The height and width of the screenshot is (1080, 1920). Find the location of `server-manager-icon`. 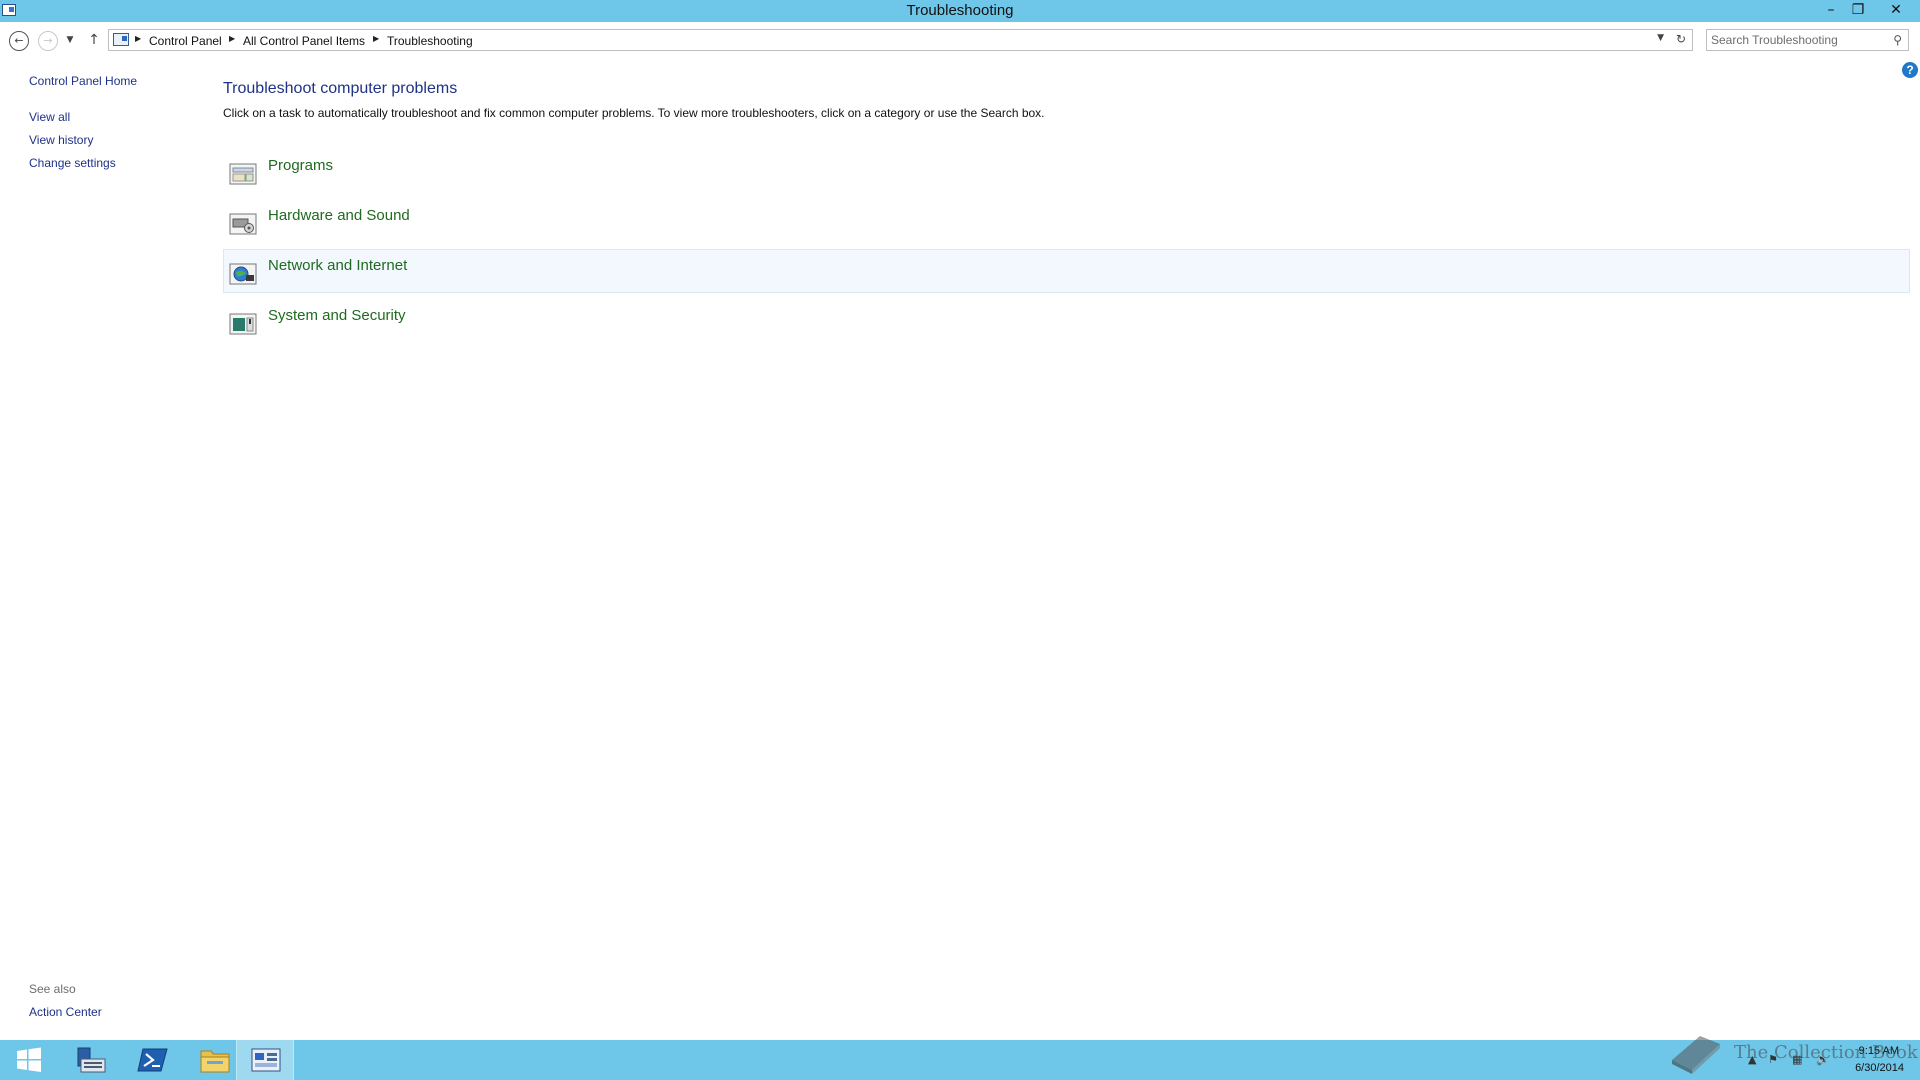

server-manager-icon is located at coordinates (91, 1060).